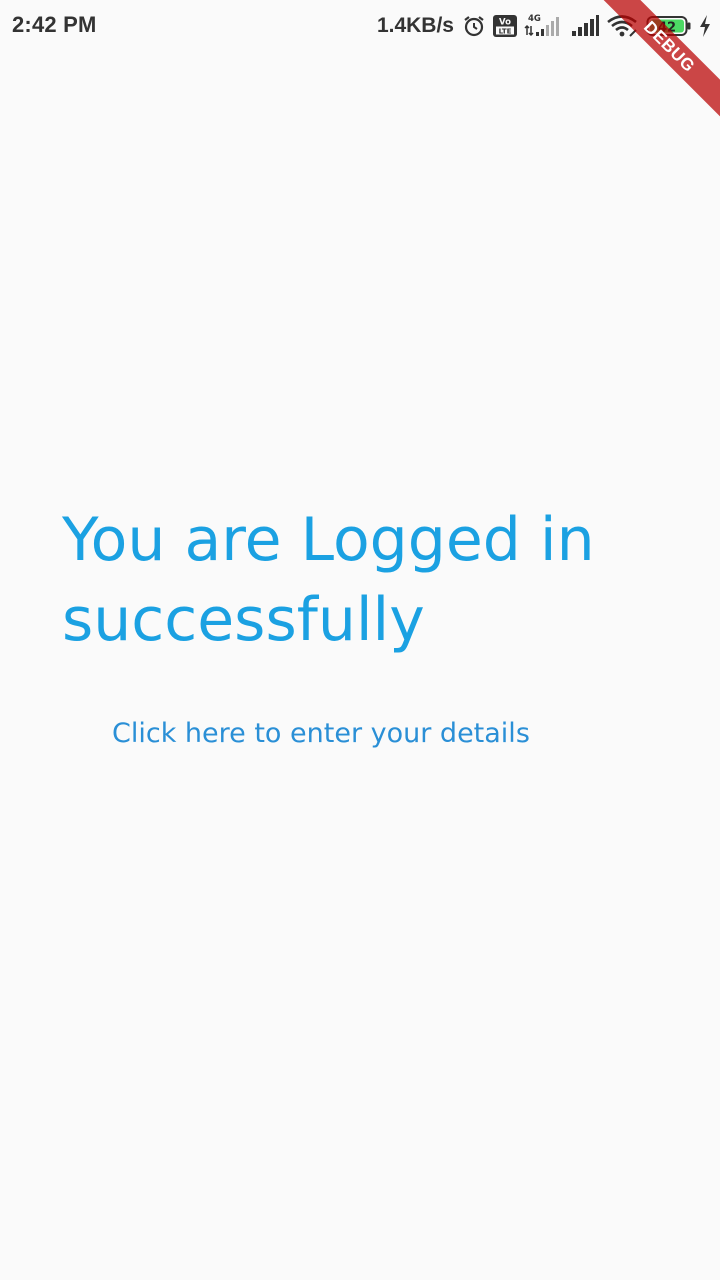  I want to click on battery-icon: 42, so click(669, 26).